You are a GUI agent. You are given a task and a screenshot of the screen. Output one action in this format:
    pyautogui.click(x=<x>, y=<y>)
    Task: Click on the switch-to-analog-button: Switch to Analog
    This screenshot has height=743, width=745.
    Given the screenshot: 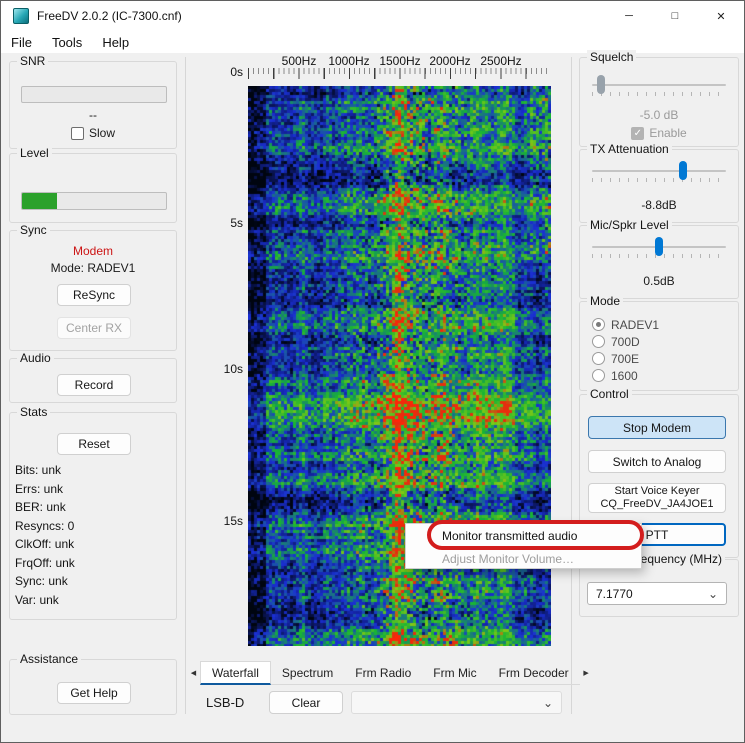 What is the action you would take?
    pyautogui.click(x=657, y=461)
    